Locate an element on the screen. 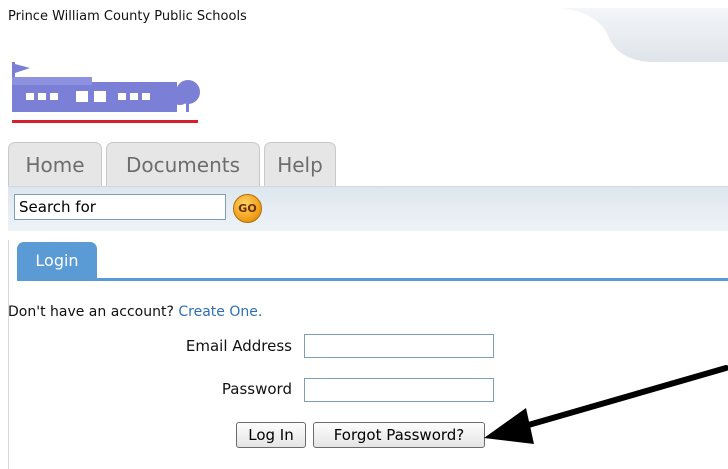 The height and width of the screenshot is (469, 728). header-swoosh-decoration is located at coordinates (644, 35).